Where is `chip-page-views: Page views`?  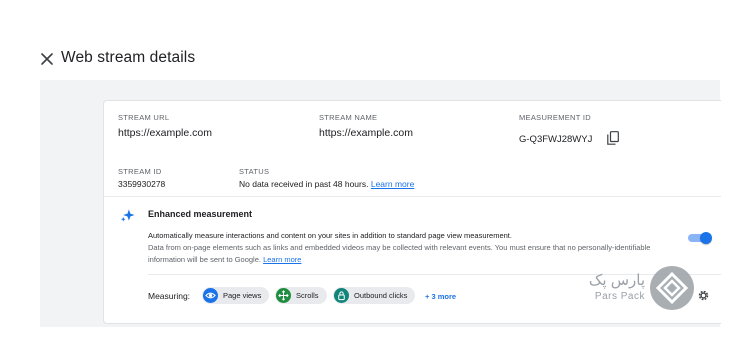 chip-page-views: Page views is located at coordinates (236, 295).